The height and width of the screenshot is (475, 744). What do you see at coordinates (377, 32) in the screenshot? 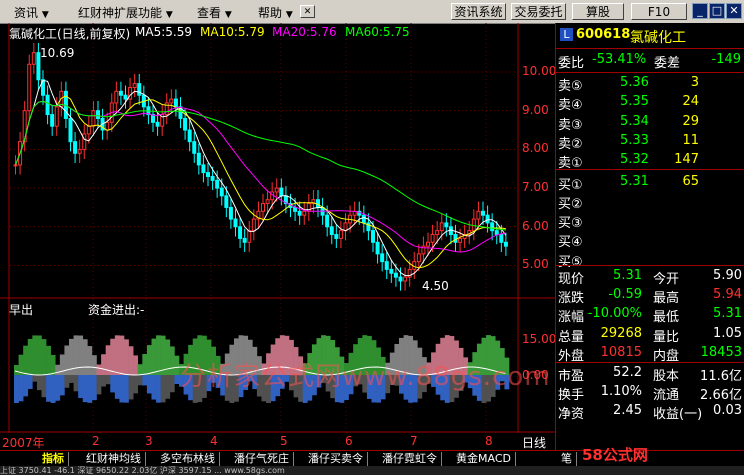
I see `ma60-label: MA60:5.75` at bounding box center [377, 32].